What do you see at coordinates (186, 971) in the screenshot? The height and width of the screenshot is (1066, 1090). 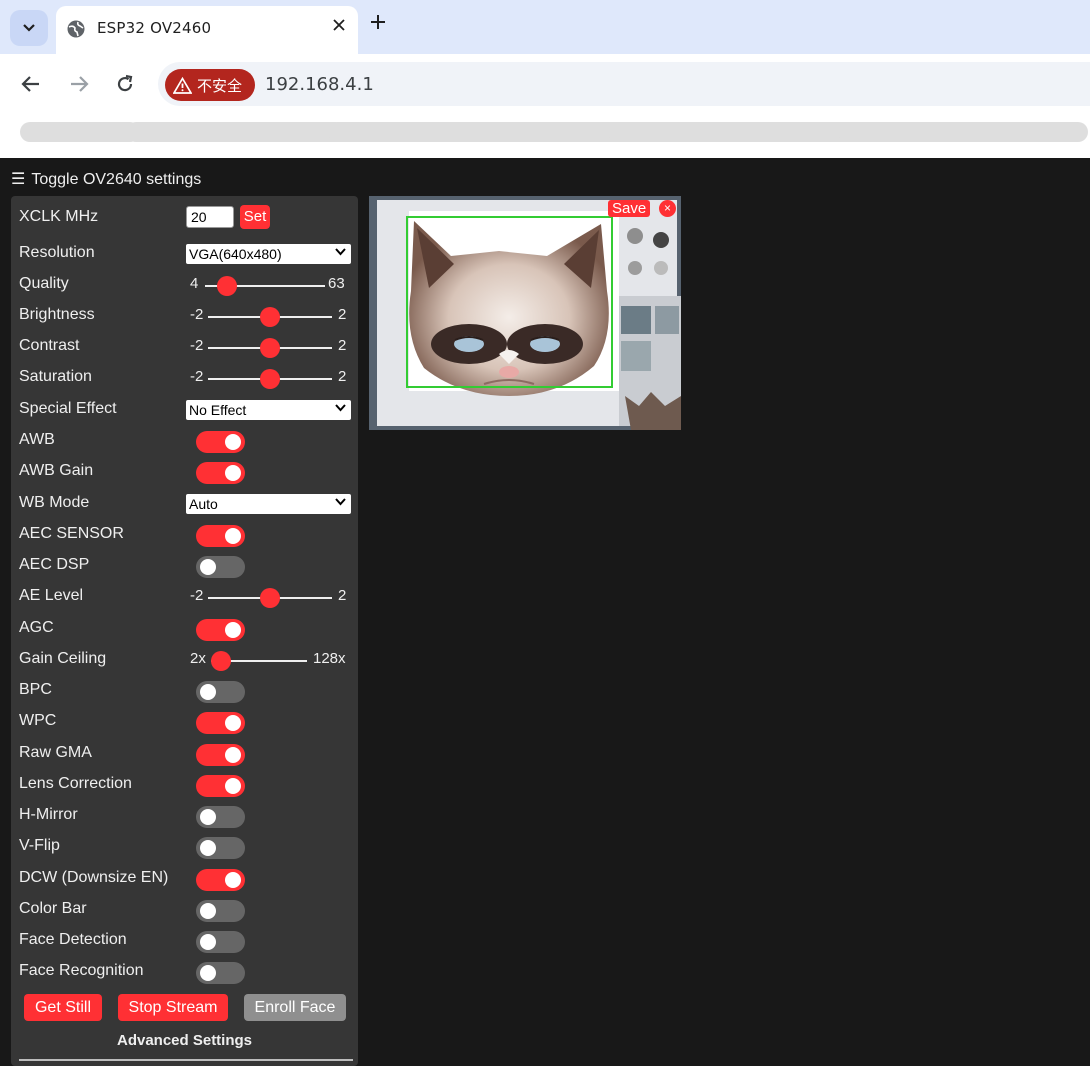 I see `face-recognize-row: Face Recognition` at bounding box center [186, 971].